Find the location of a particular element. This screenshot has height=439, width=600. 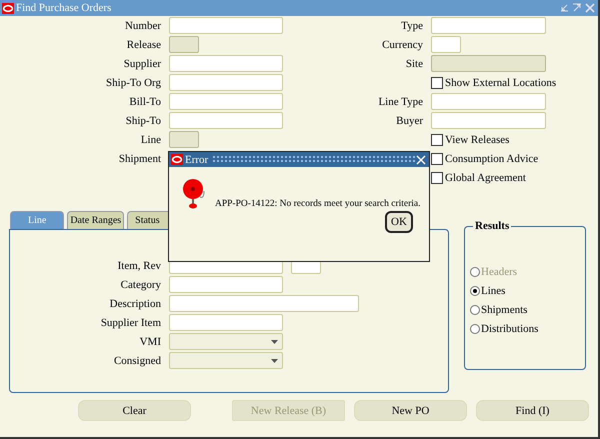

radio-label: Distributions is located at coordinates (509, 328).